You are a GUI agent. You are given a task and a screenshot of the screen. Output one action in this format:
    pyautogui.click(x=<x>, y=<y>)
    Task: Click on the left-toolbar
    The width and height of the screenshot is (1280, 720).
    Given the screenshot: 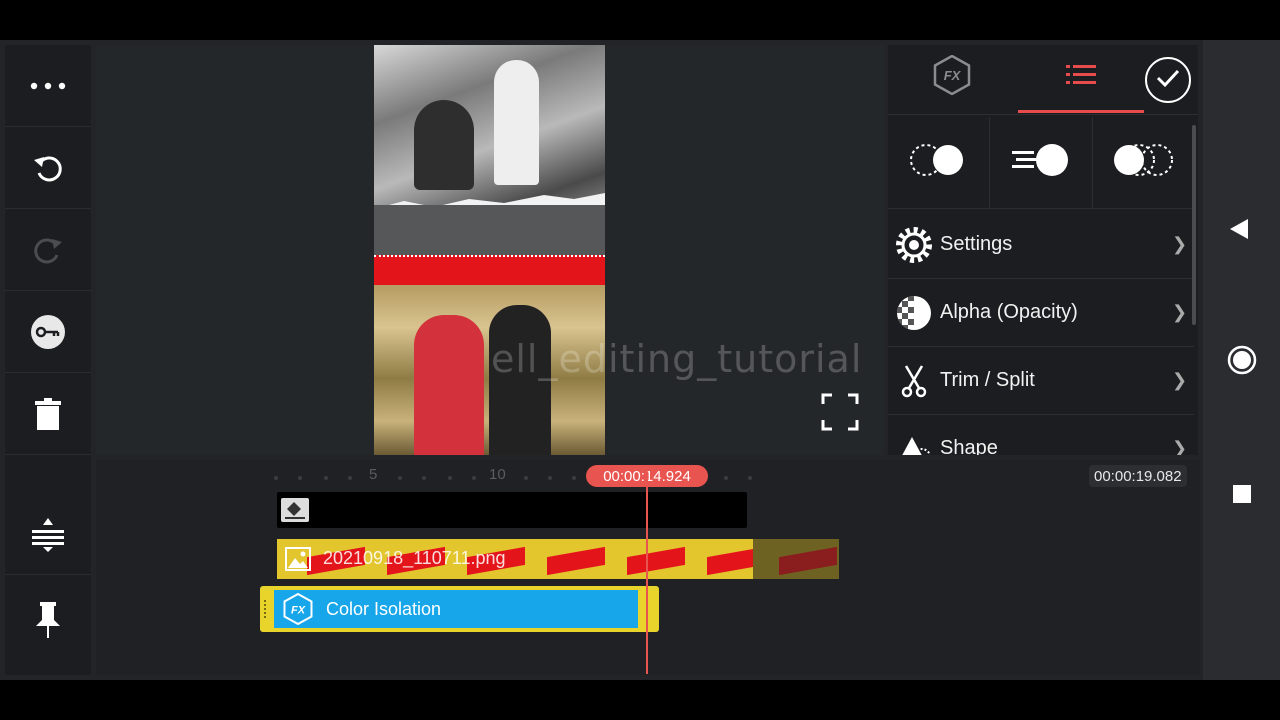 What is the action you would take?
    pyautogui.click(x=48, y=360)
    